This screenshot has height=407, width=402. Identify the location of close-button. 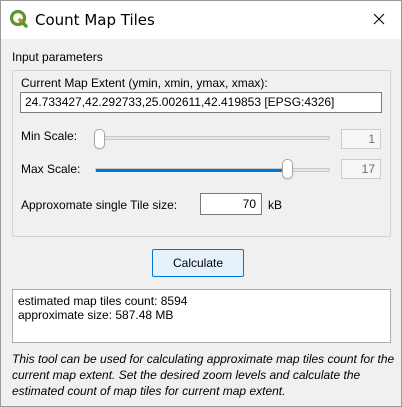
(379, 20).